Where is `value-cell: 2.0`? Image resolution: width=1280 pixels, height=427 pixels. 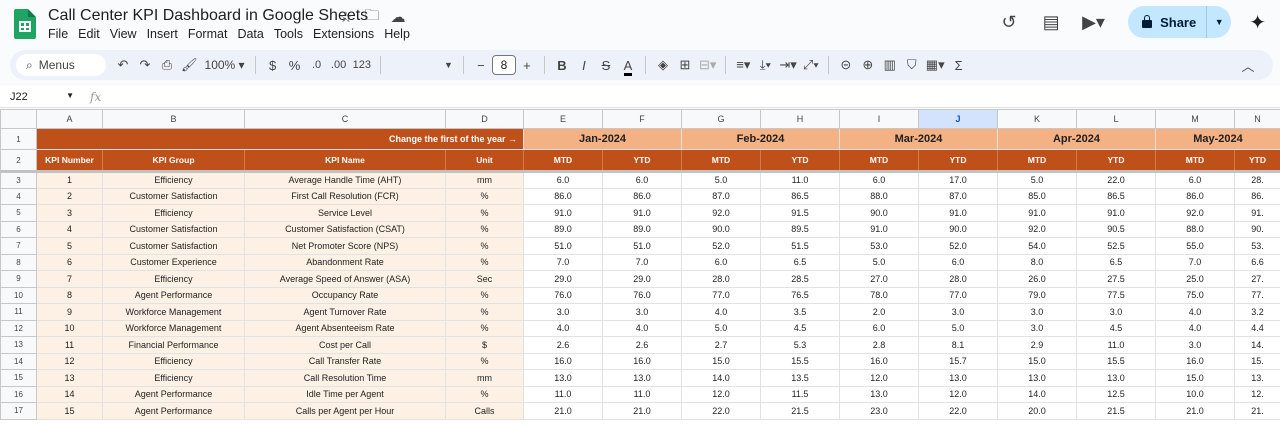
value-cell: 2.0 is located at coordinates (879, 312).